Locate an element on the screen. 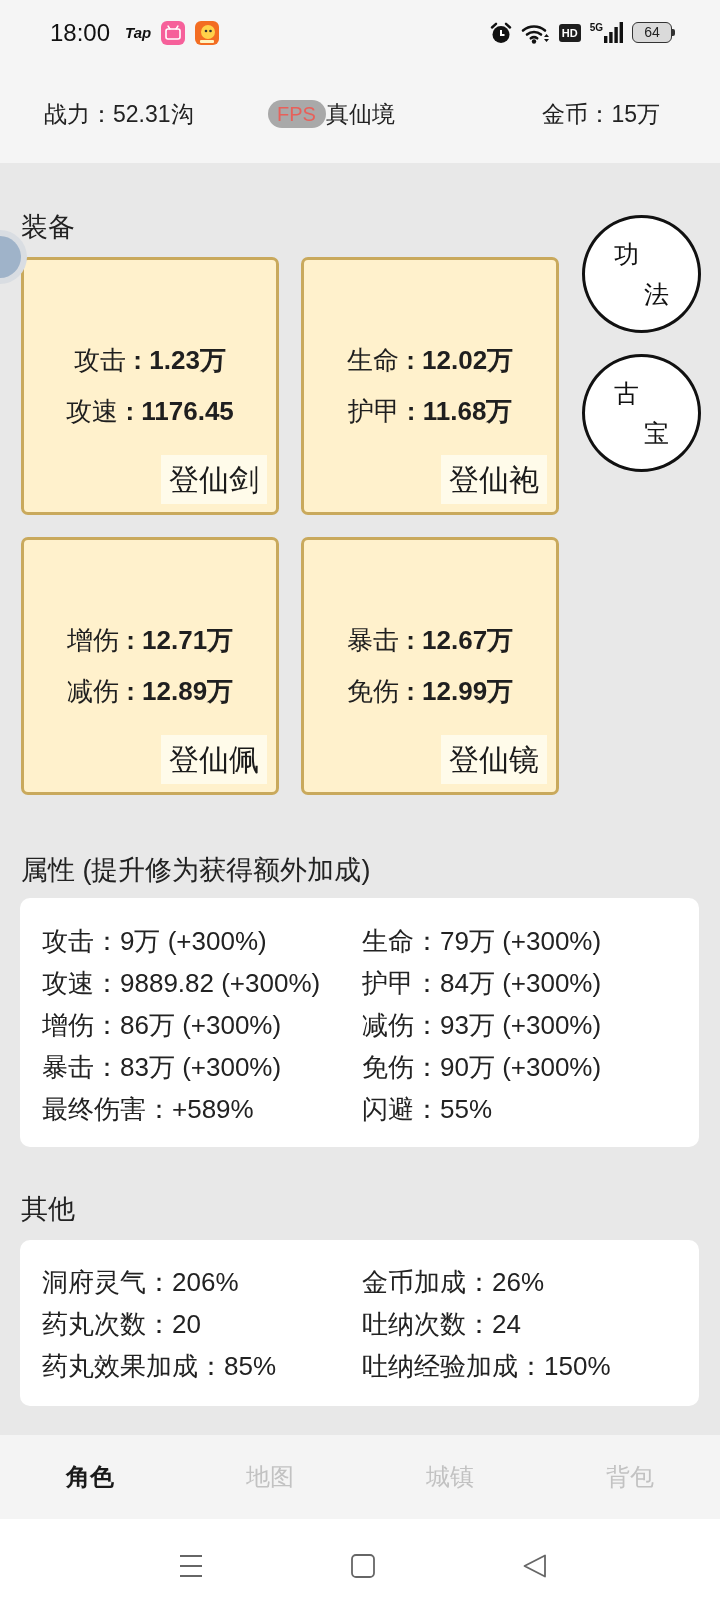  attribute-entry: 攻速：9889.82 (+300%) is located at coordinates (181, 983).